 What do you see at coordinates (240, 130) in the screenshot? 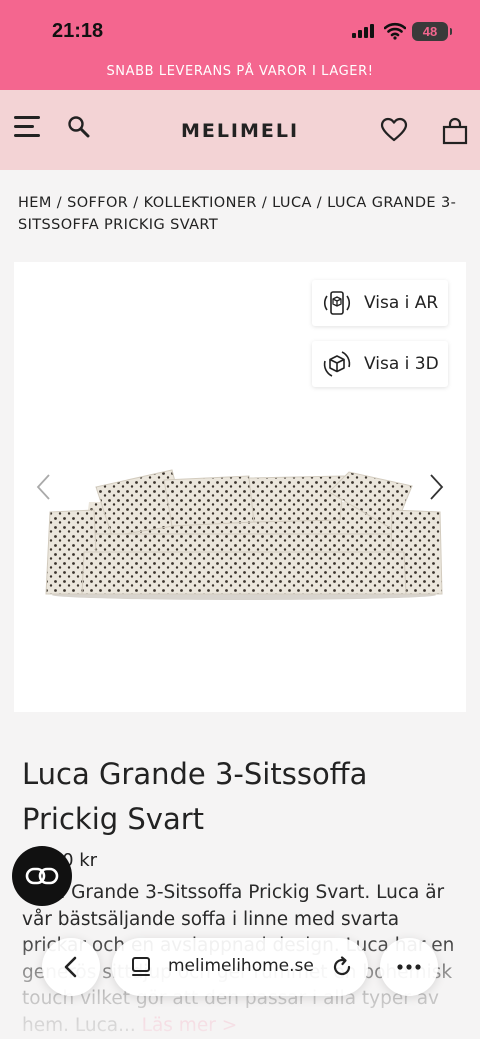
I see `site-header: MELIMELI` at bounding box center [240, 130].